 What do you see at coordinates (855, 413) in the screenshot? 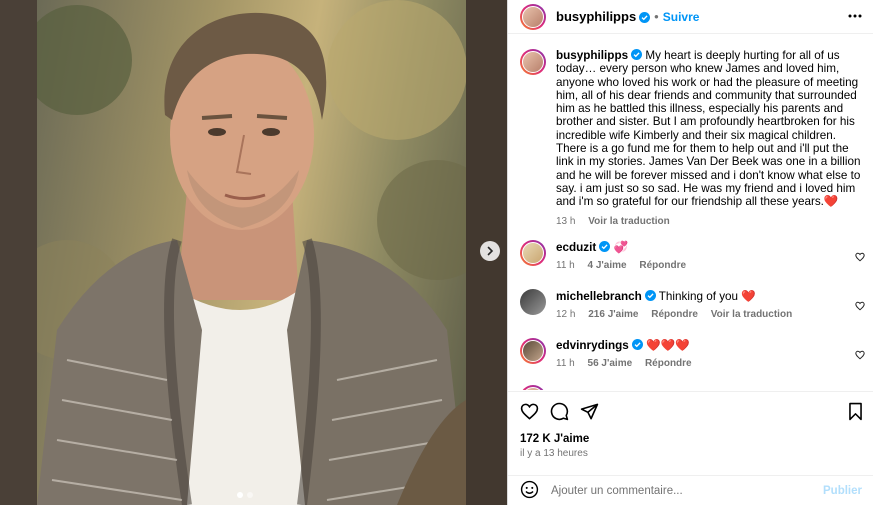
I see `bookmark-icon` at bounding box center [855, 413].